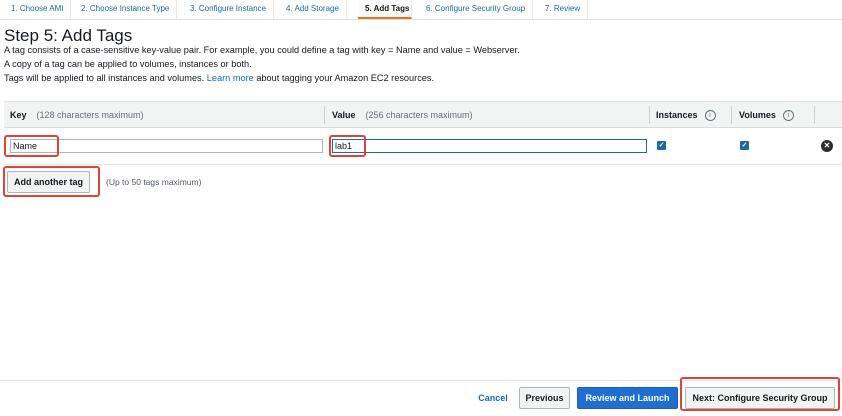  I want to click on tag-value-input, so click(489, 146).